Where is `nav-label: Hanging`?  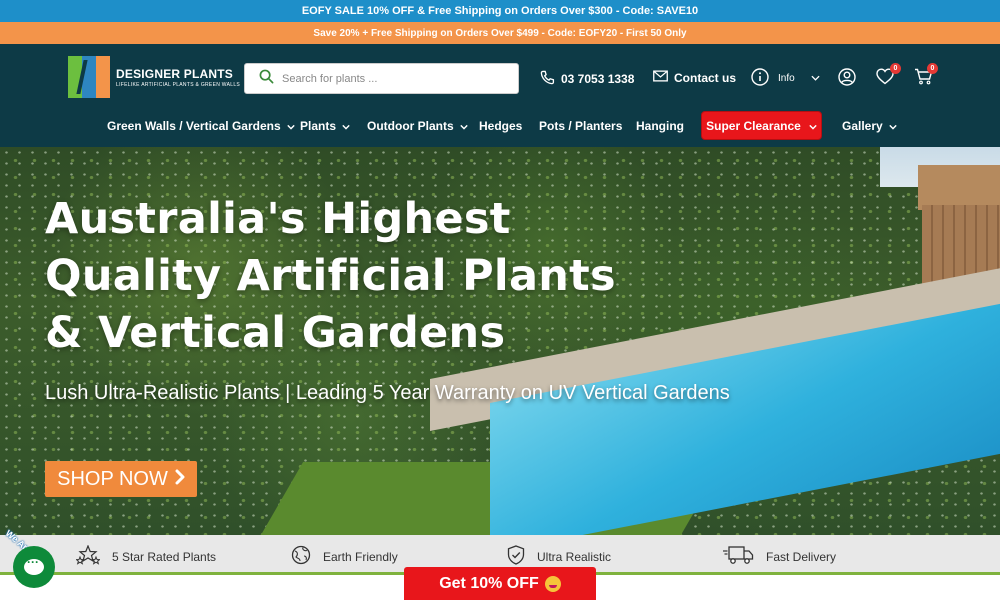 nav-label: Hanging is located at coordinates (660, 126).